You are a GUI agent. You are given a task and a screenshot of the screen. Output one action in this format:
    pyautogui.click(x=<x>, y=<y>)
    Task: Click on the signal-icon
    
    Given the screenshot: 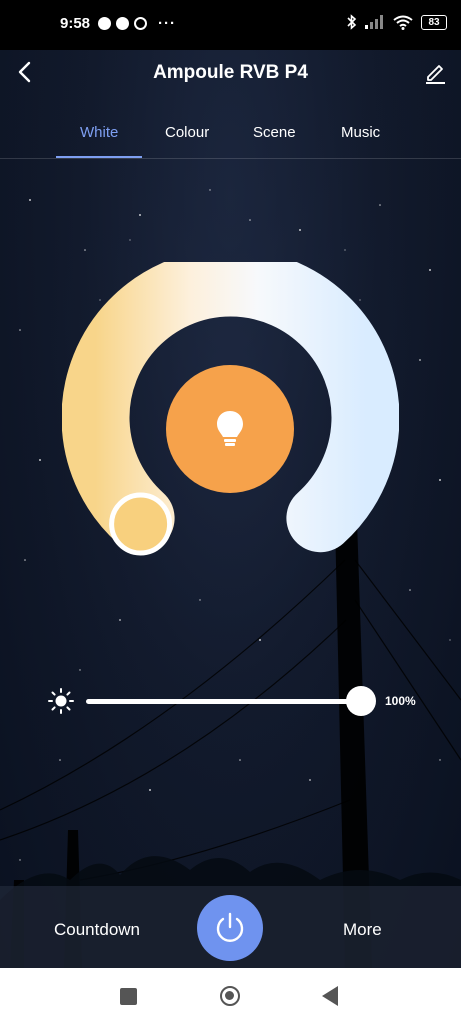 What is the action you would take?
    pyautogui.click(x=374, y=22)
    